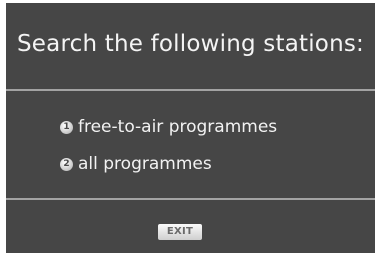 The height and width of the screenshot is (256, 376). I want to click on option-label: all programmes, so click(145, 164).